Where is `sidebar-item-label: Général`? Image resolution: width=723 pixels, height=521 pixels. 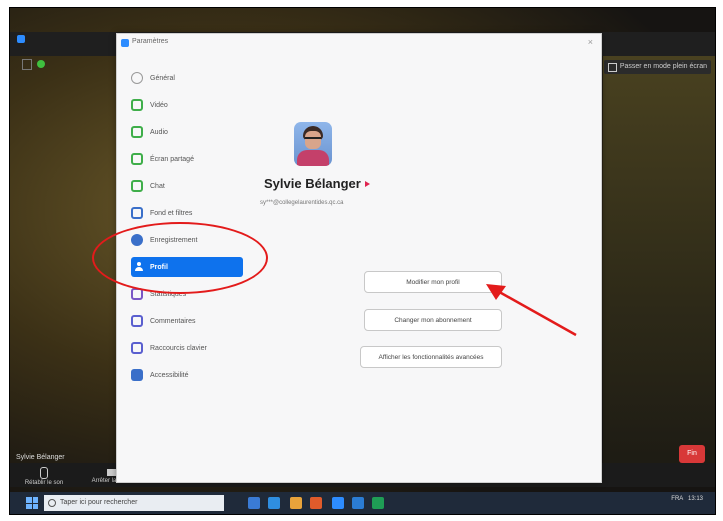
sidebar-item-label: Général is located at coordinates (162, 78).